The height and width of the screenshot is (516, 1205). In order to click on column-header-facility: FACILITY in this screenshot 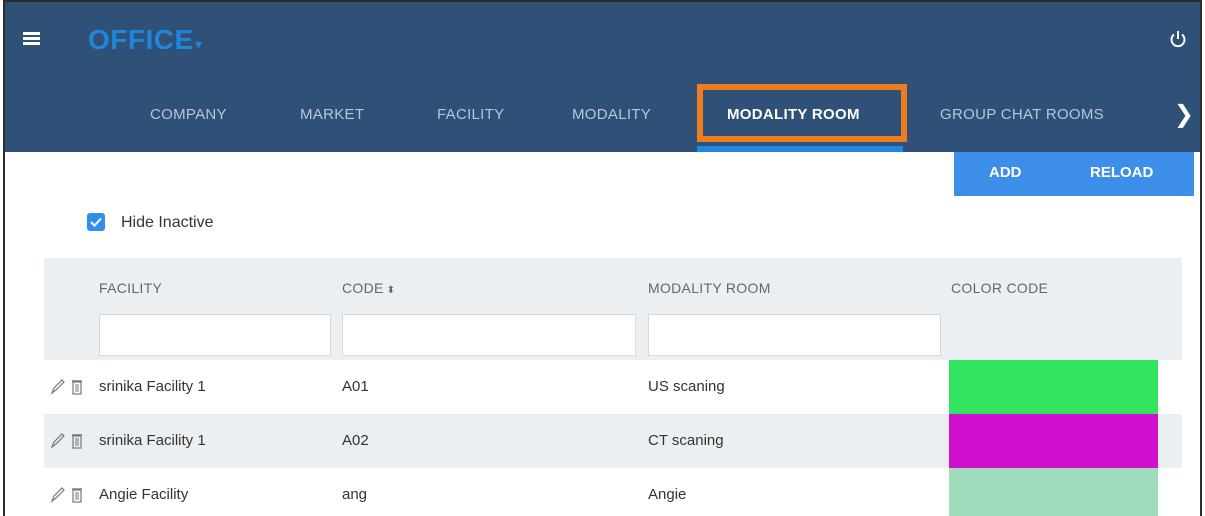, I will do `click(130, 288)`.